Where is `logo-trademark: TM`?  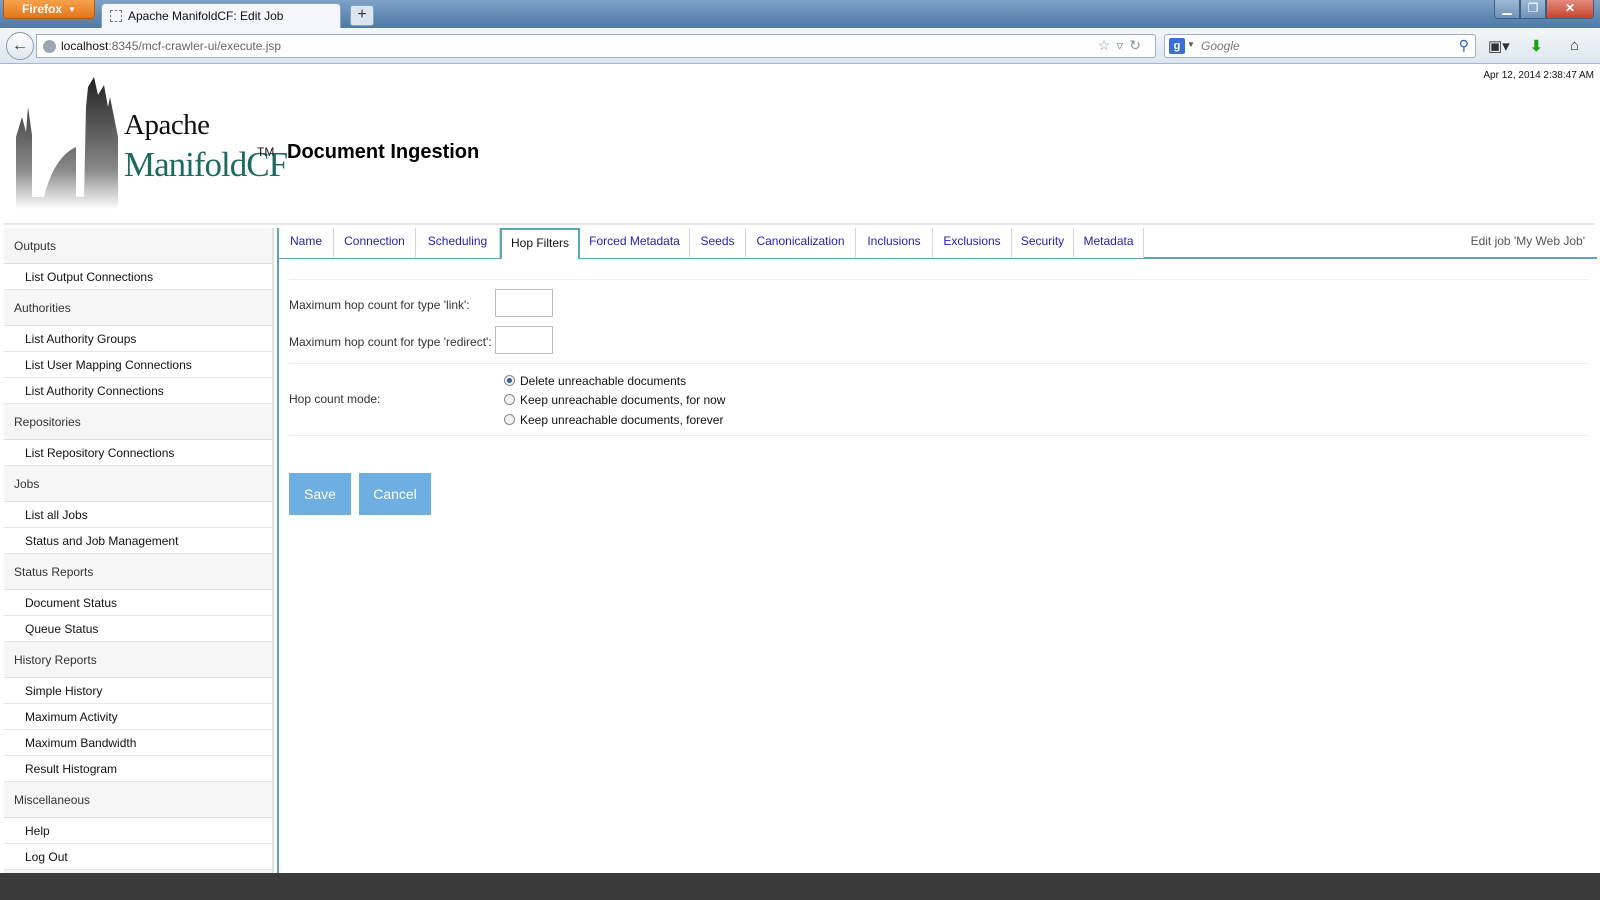
logo-trademark: TM is located at coordinates (266, 152).